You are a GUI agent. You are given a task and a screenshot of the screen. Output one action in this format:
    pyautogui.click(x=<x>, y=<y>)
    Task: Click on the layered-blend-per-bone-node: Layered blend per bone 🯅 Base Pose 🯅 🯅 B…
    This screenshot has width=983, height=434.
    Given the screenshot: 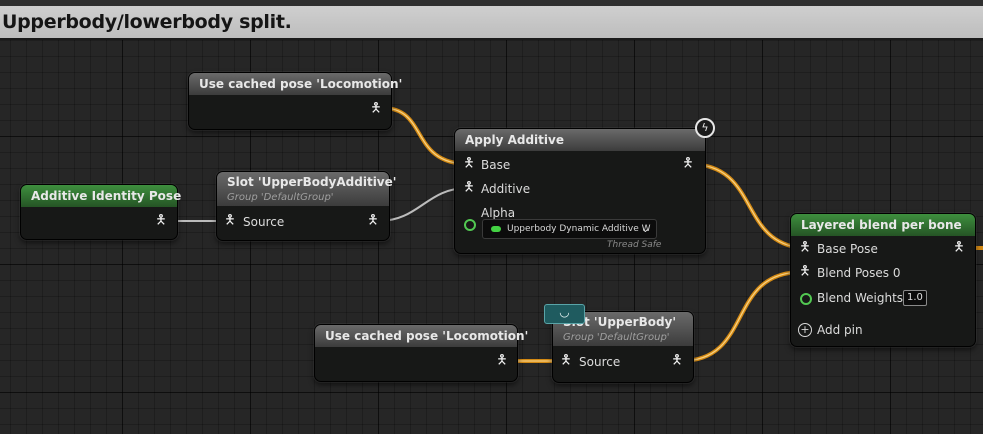 What is the action you would take?
    pyautogui.click(x=883, y=280)
    